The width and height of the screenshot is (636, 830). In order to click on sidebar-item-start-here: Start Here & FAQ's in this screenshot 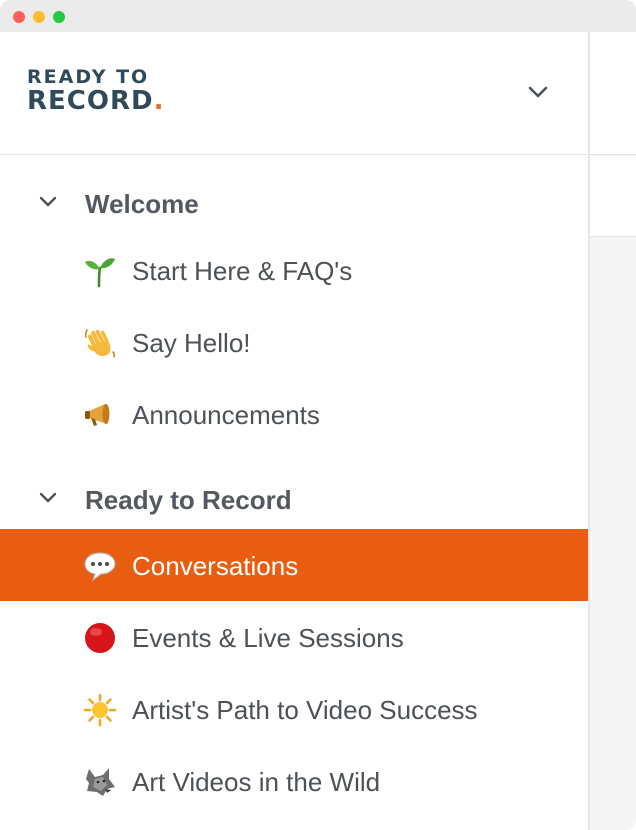, I will do `click(294, 270)`.